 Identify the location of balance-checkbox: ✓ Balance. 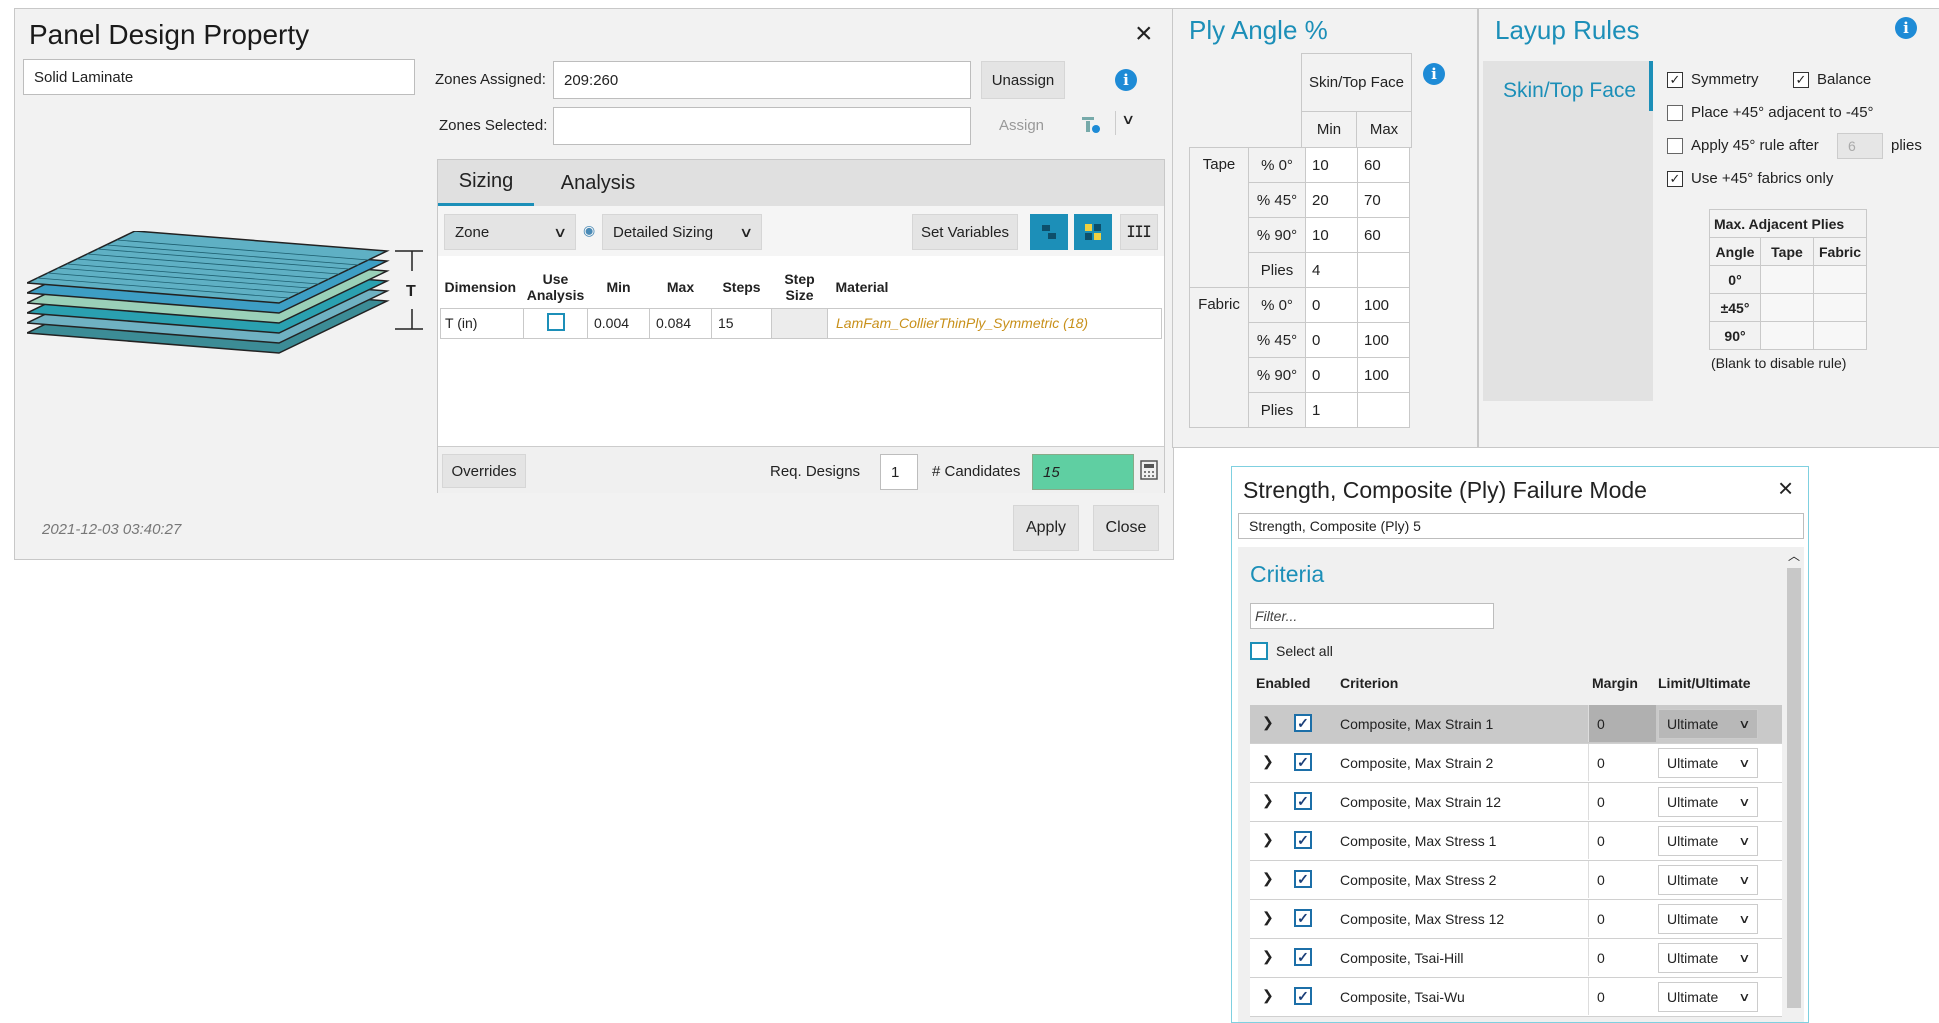
(1832, 79).